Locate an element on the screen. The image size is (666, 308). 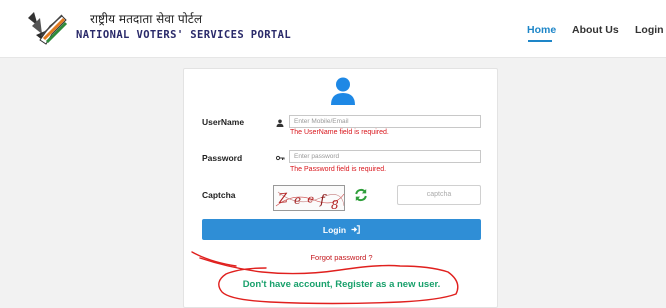
captcha-label: Captcha is located at coordinates (219, 195).